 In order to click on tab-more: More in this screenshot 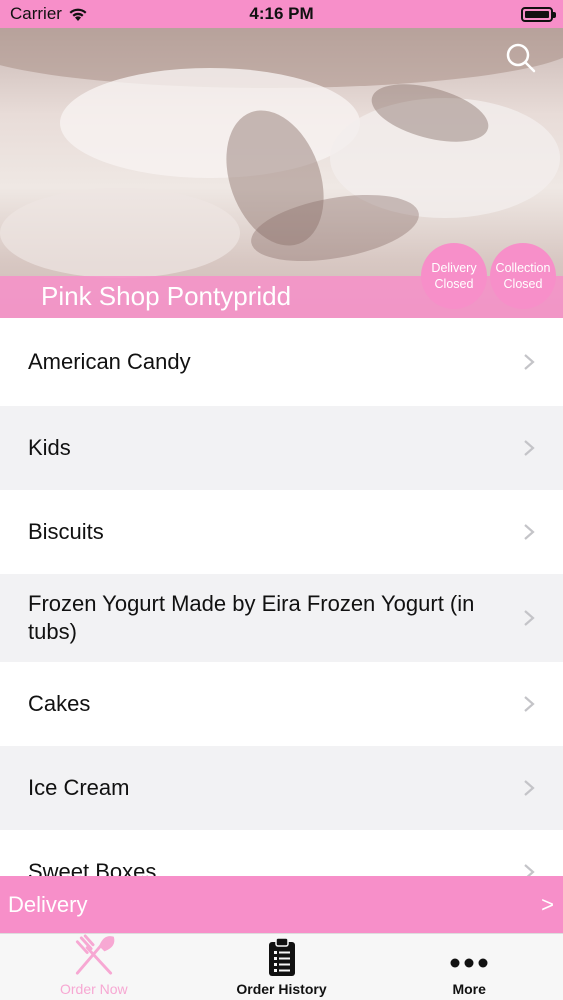, I will do `click(469, 967)`.